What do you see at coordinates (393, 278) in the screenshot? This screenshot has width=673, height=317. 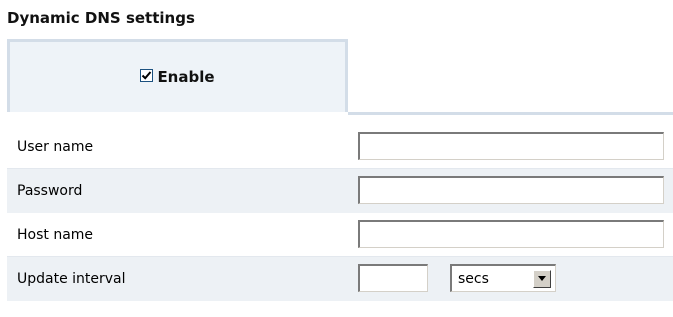 I see `update-interval-input` at bounding box center [393, 278].